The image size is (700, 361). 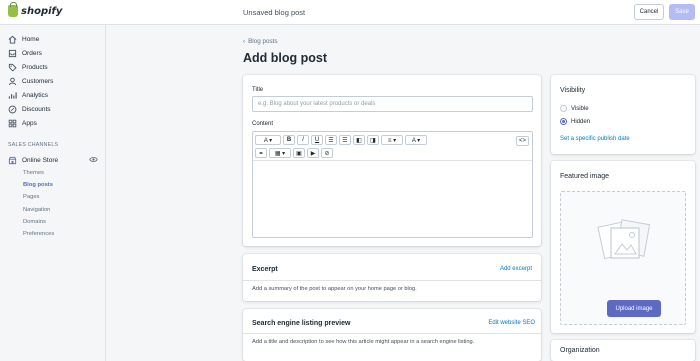 I want to click on chevron-left-icon: ‹, so click(x=244, y=41).